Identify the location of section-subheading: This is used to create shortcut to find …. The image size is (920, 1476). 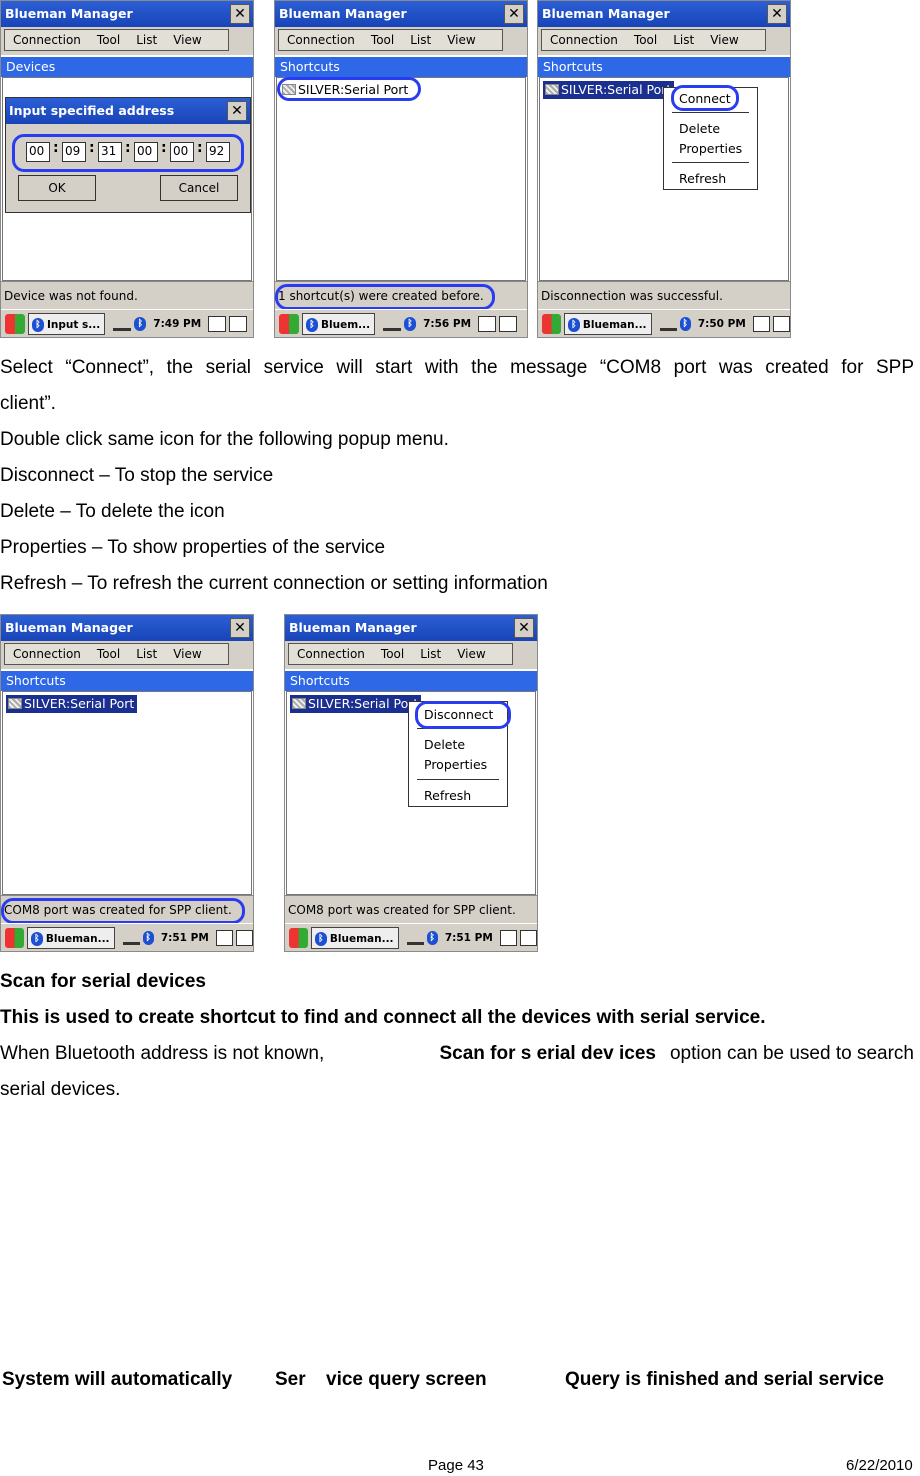
(383, 1017).